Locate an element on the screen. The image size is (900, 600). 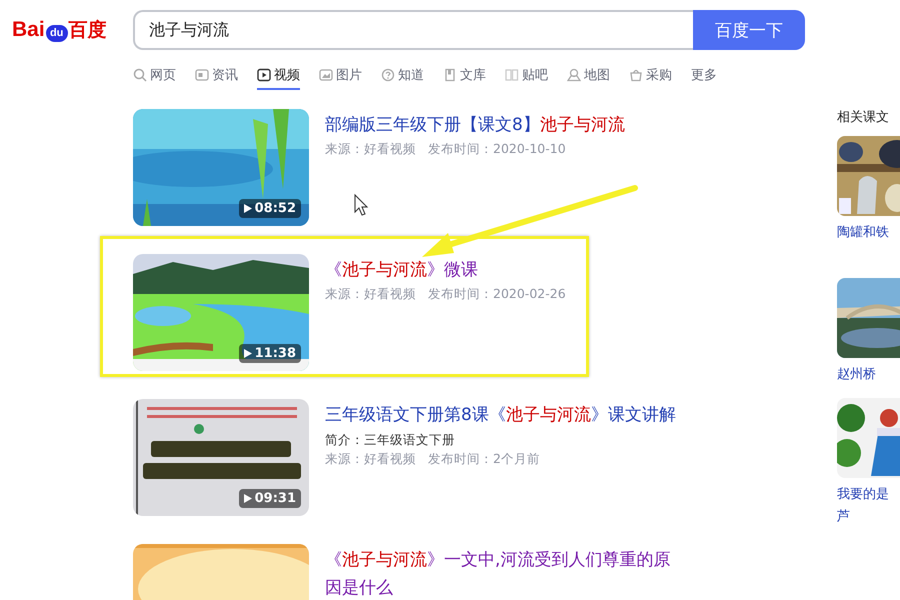
search-tab: 贴吧 is located at coordinates (526, 76).